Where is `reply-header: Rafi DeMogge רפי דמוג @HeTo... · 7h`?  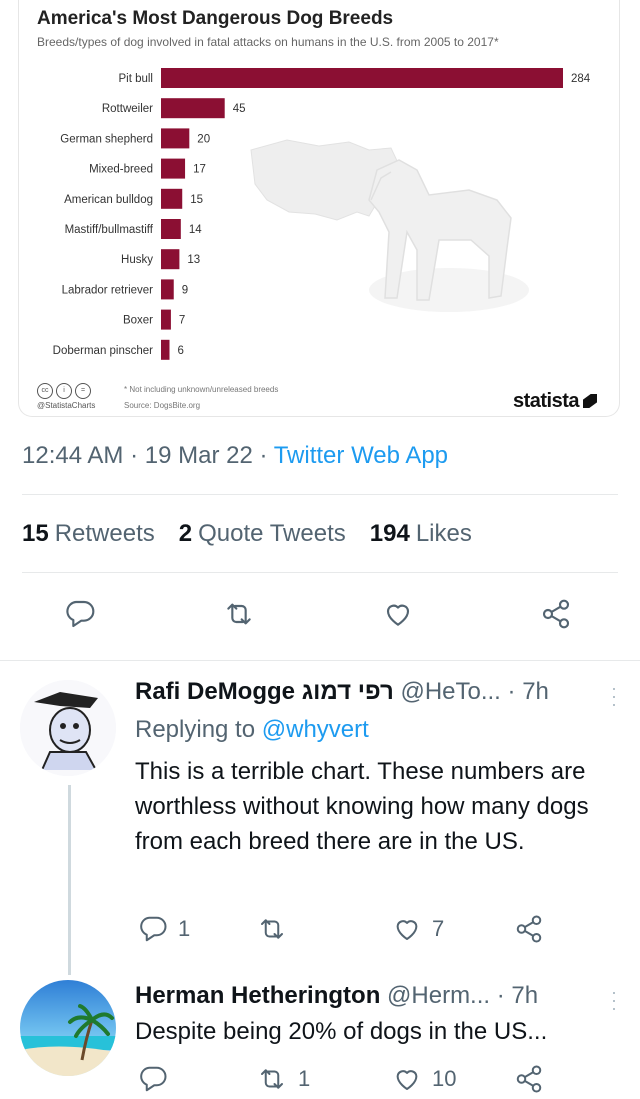
reply-header: Rafi DeMogge רפי דמוג @HeTo... · 7h is located at coordinates (342, 692).